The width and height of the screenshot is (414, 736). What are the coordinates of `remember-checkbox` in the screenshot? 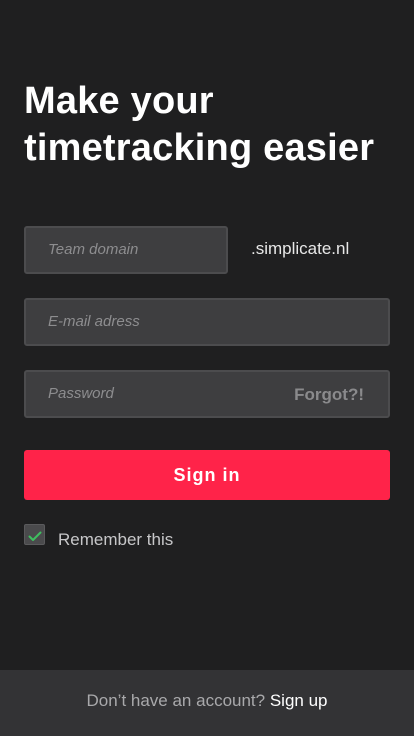 It's located at (34, 534).